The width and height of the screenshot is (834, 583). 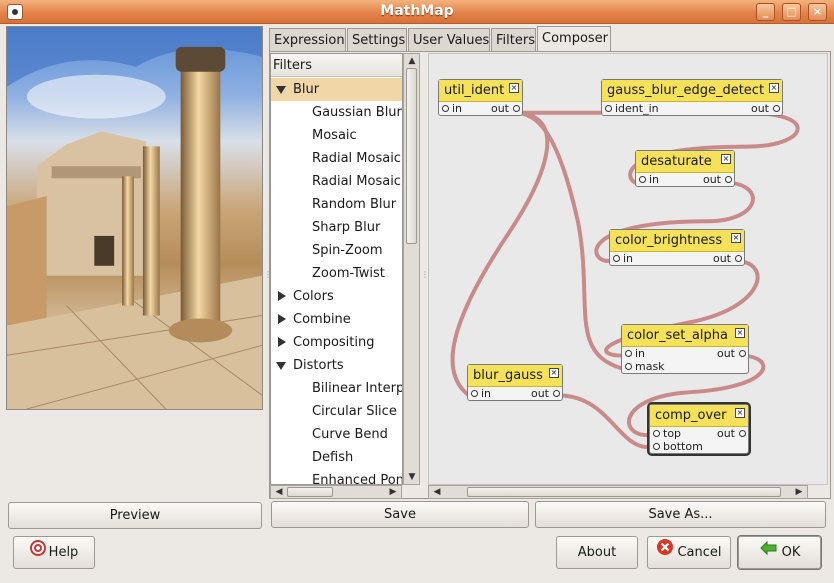 I want to click on node-title: color_set_alpha, so click(x=685, y=336).